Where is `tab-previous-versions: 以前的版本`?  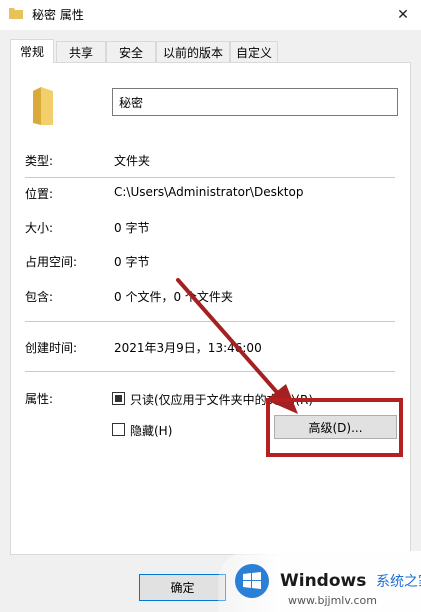 tab-previous-versions: 以前的版本 is located at coordinates (193, 51).